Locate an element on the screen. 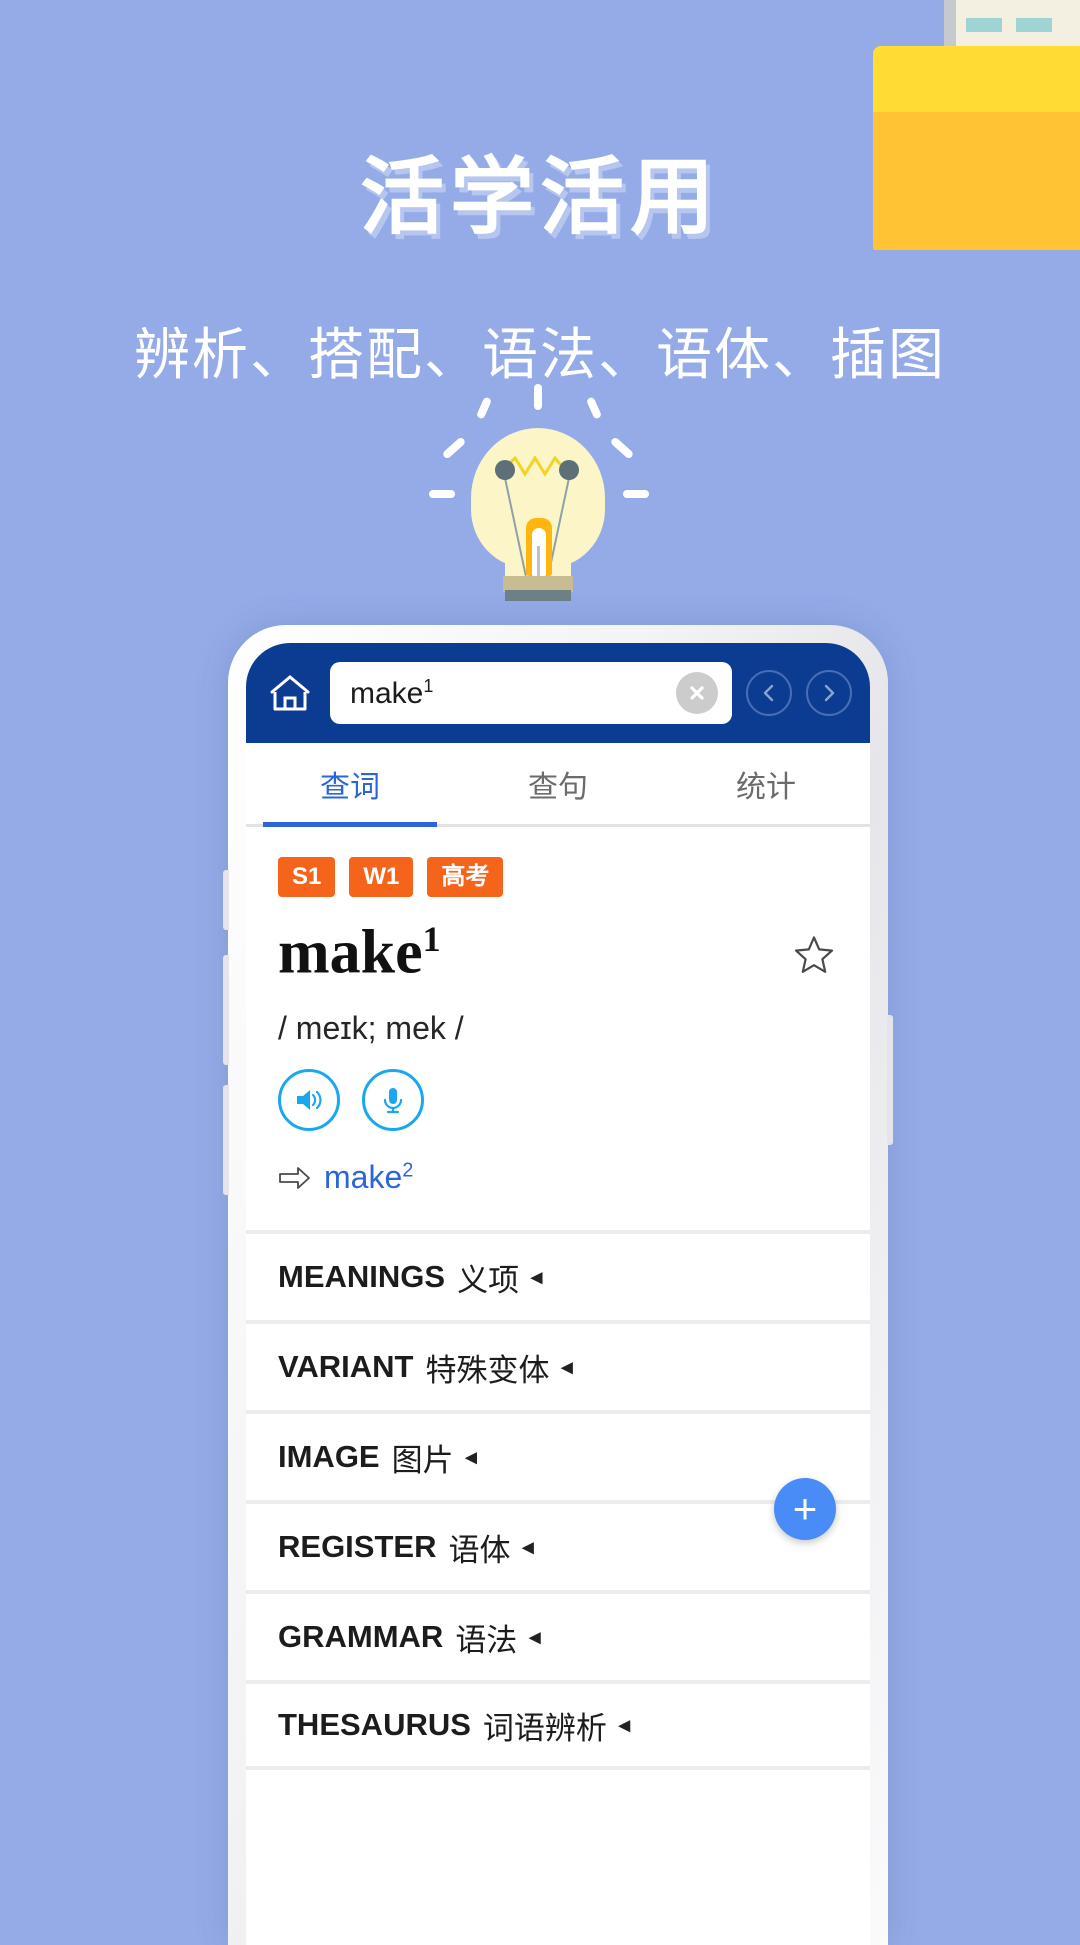 The width and height of the screenshot is (1080, 1945). tab-search-word: 查词 is located at coordinates (350, 785).